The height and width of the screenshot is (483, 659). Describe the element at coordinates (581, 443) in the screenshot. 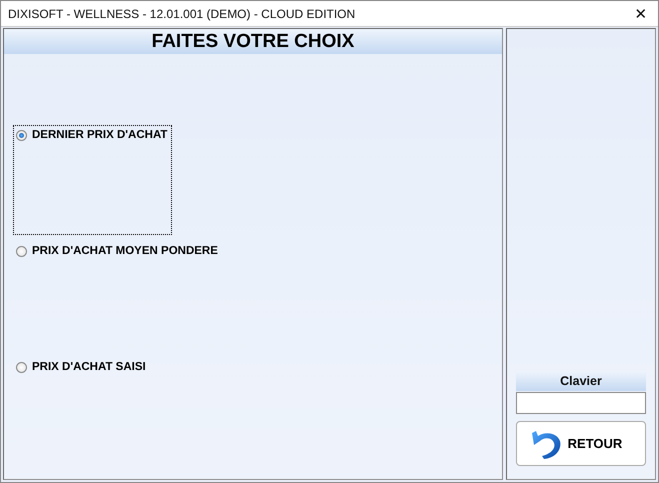

I see `back-button: RETOUR` at that location.